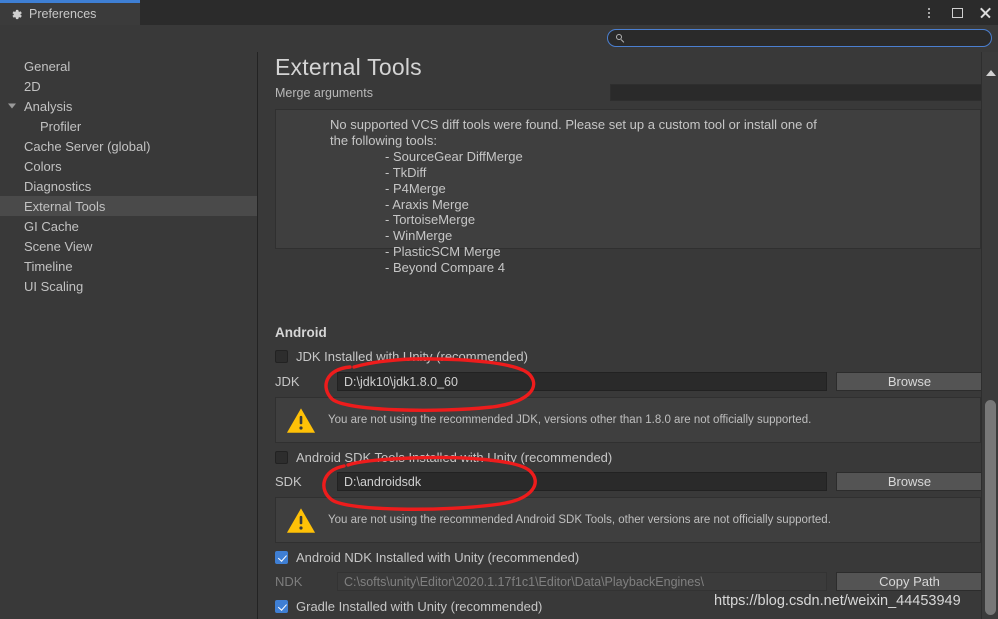  What do you see at coordinates (929, 13) in the screenshot?
I see `kebab-menu-icon` at bounding box center [929, 13].